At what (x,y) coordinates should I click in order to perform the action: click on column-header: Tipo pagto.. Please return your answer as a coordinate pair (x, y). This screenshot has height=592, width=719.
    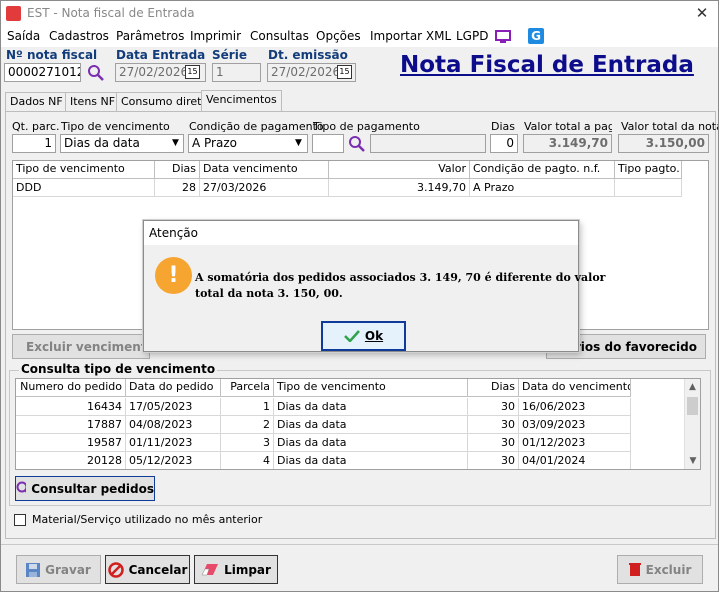
    Looking at the image, I should click on (648, 170).